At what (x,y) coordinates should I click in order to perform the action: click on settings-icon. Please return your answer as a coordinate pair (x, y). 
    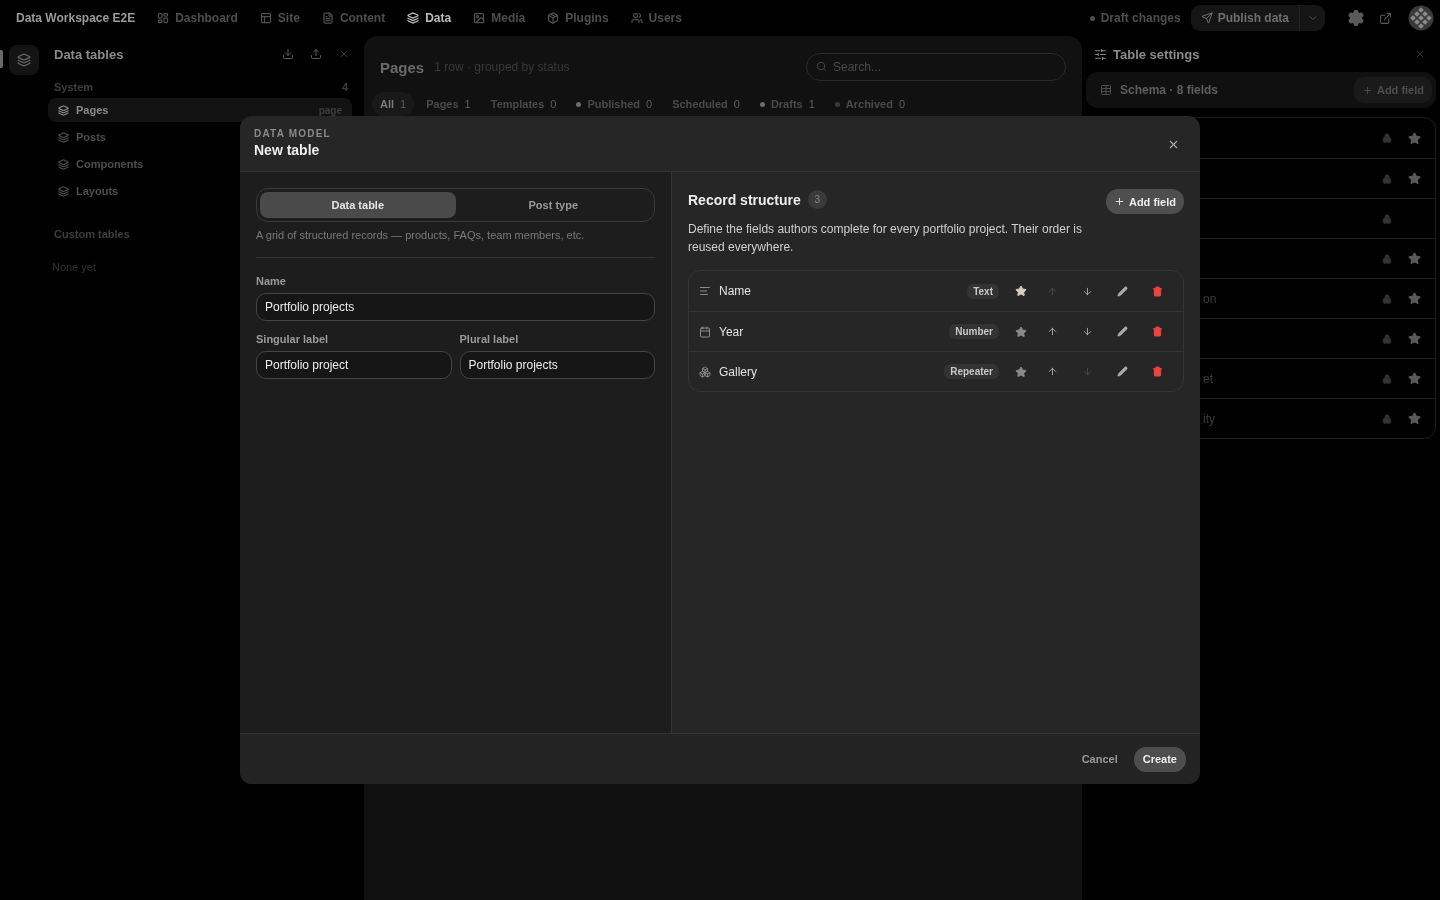
    Looking at the image, I should click on (1356, 18).